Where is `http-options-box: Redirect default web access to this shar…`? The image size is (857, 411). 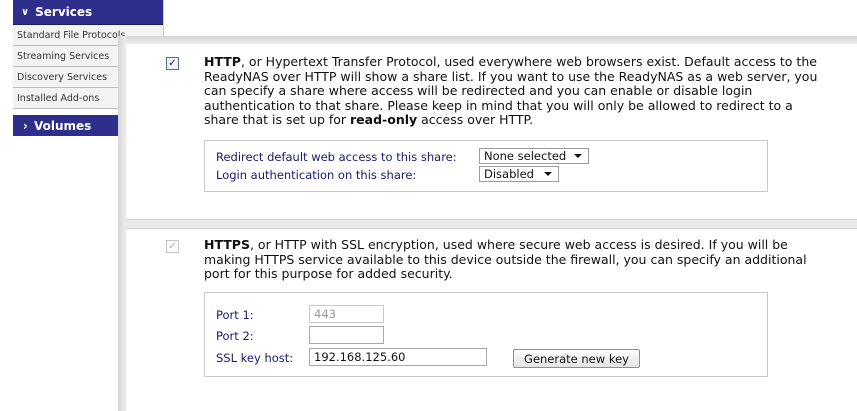
http-options-box: Redirect default web access to this shar… is located at coordinates (486, 166).